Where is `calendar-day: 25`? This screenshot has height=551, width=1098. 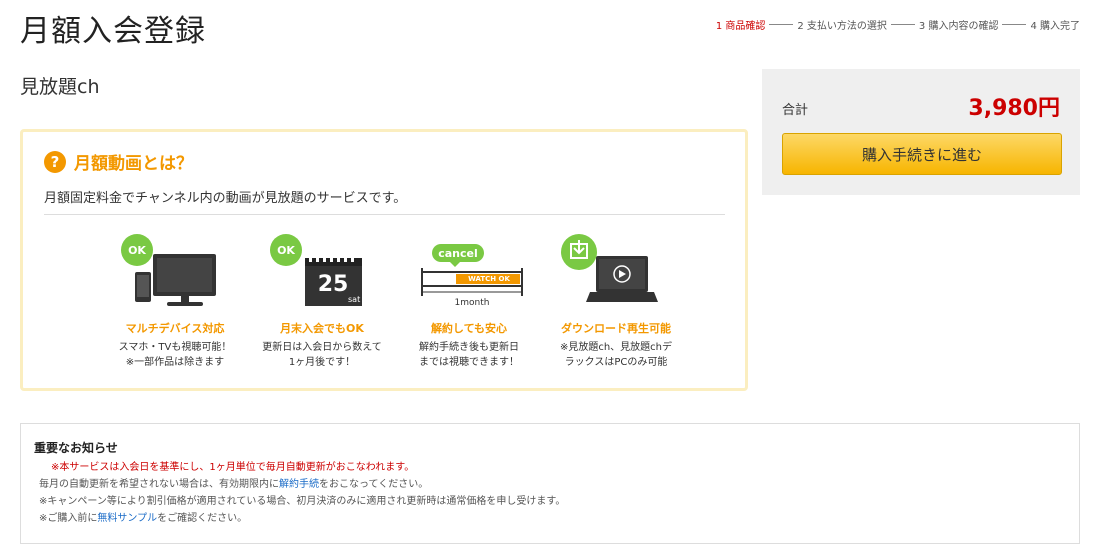 calendar-day: 25 is located at coordinates (333, 284).